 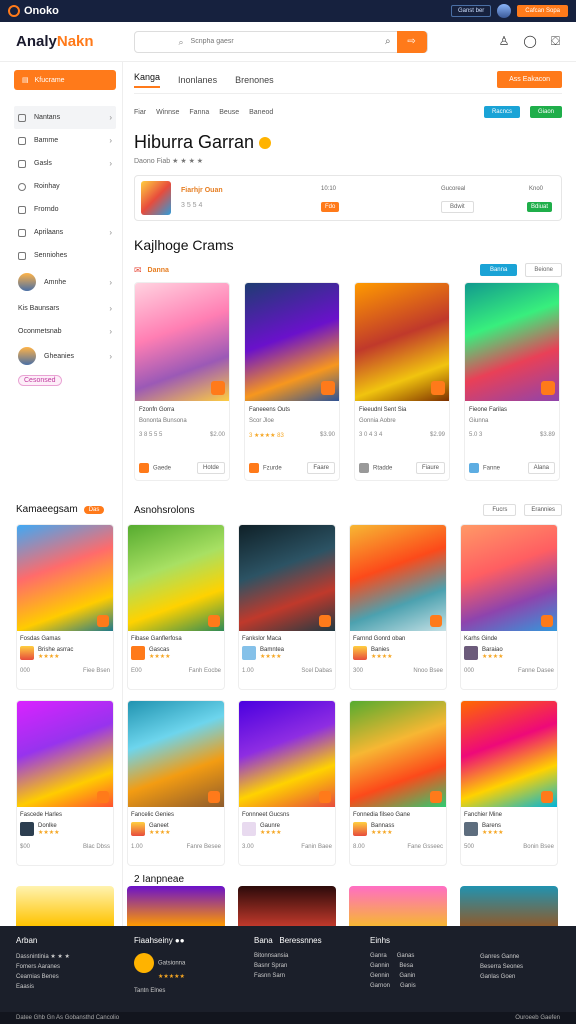 I want to click on tab-1: Kanga, so click(x=147, y=80).